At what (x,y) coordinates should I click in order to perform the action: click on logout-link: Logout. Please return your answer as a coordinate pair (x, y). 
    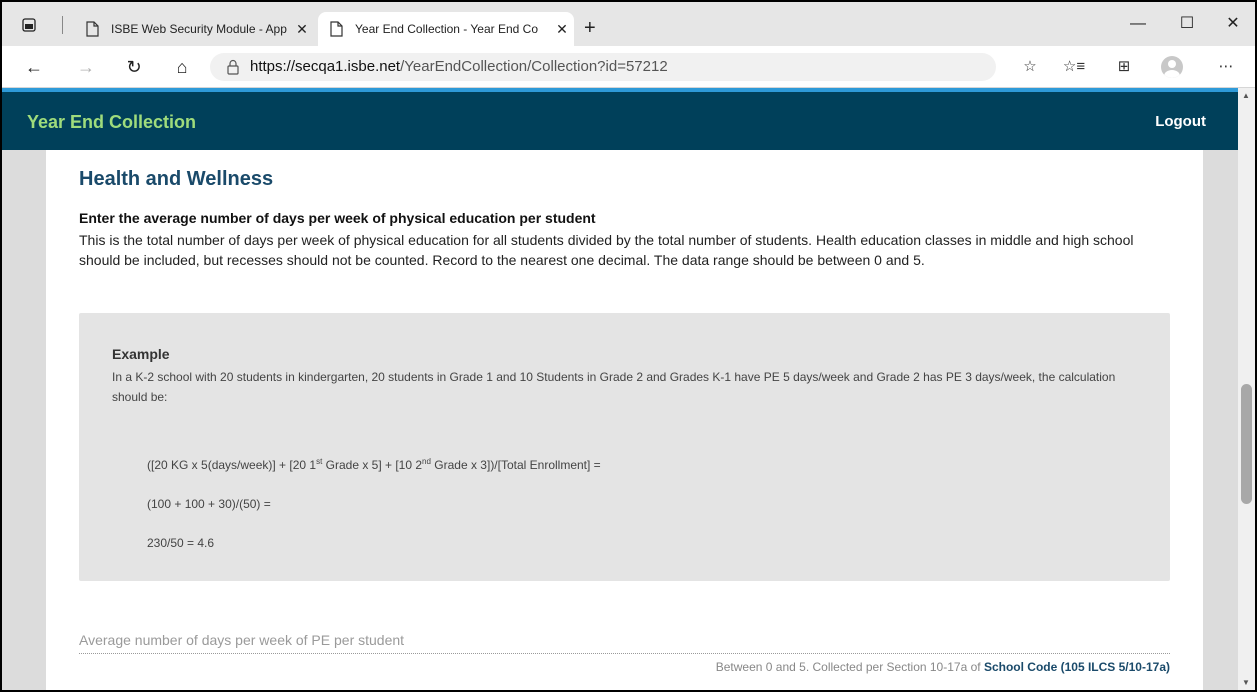
    Looking at the image, I should click on (1180, 121).